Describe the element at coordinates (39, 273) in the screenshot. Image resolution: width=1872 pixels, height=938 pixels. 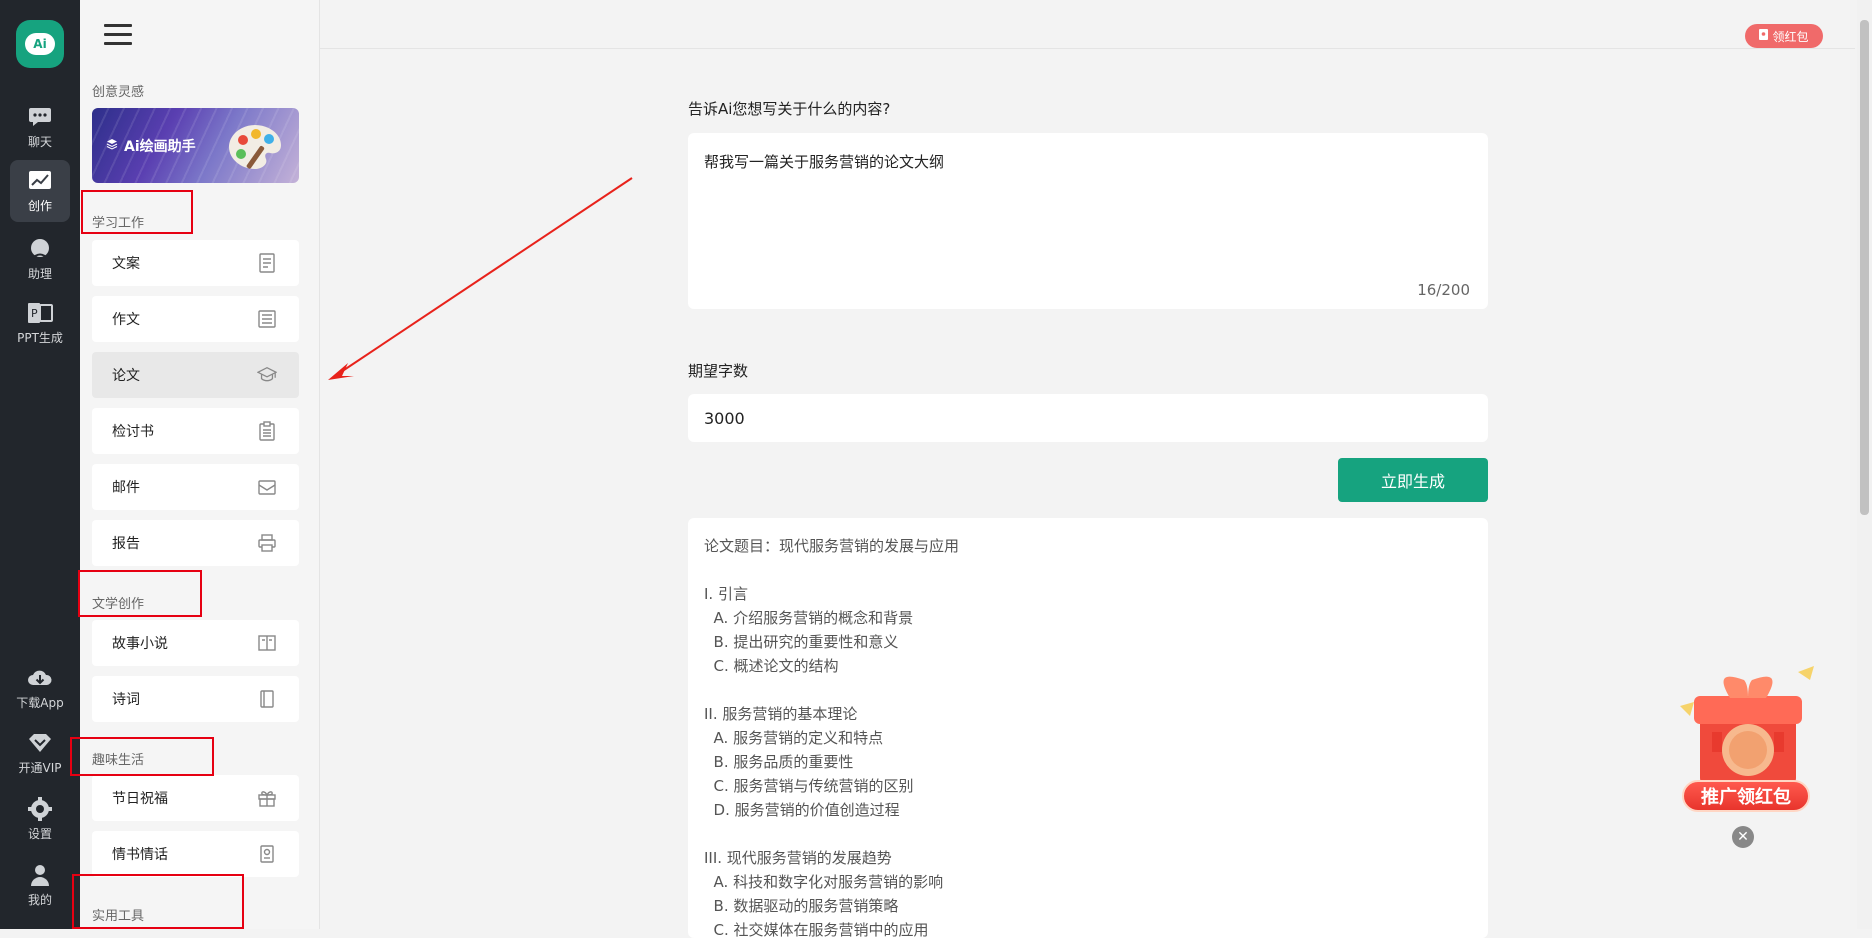
I see `rail-label: 助理` at that location.